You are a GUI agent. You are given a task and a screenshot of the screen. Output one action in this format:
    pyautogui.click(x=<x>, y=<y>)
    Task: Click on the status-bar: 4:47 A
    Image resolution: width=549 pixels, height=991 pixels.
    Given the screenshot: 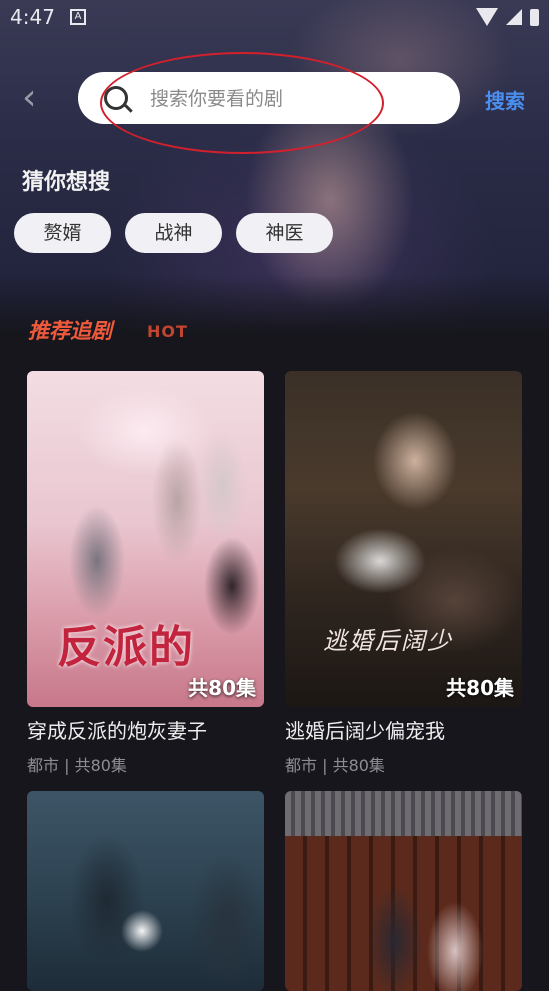 What is the action you would take?
    pyautogui.click(x=274, y=18)
    